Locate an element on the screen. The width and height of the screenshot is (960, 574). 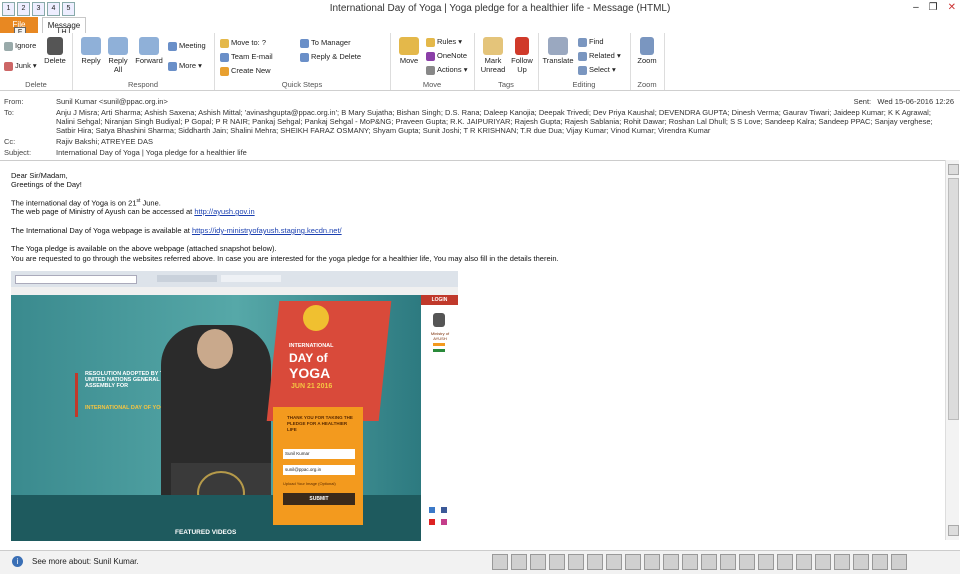
move-button: Move is located at coordinates (409, 50).